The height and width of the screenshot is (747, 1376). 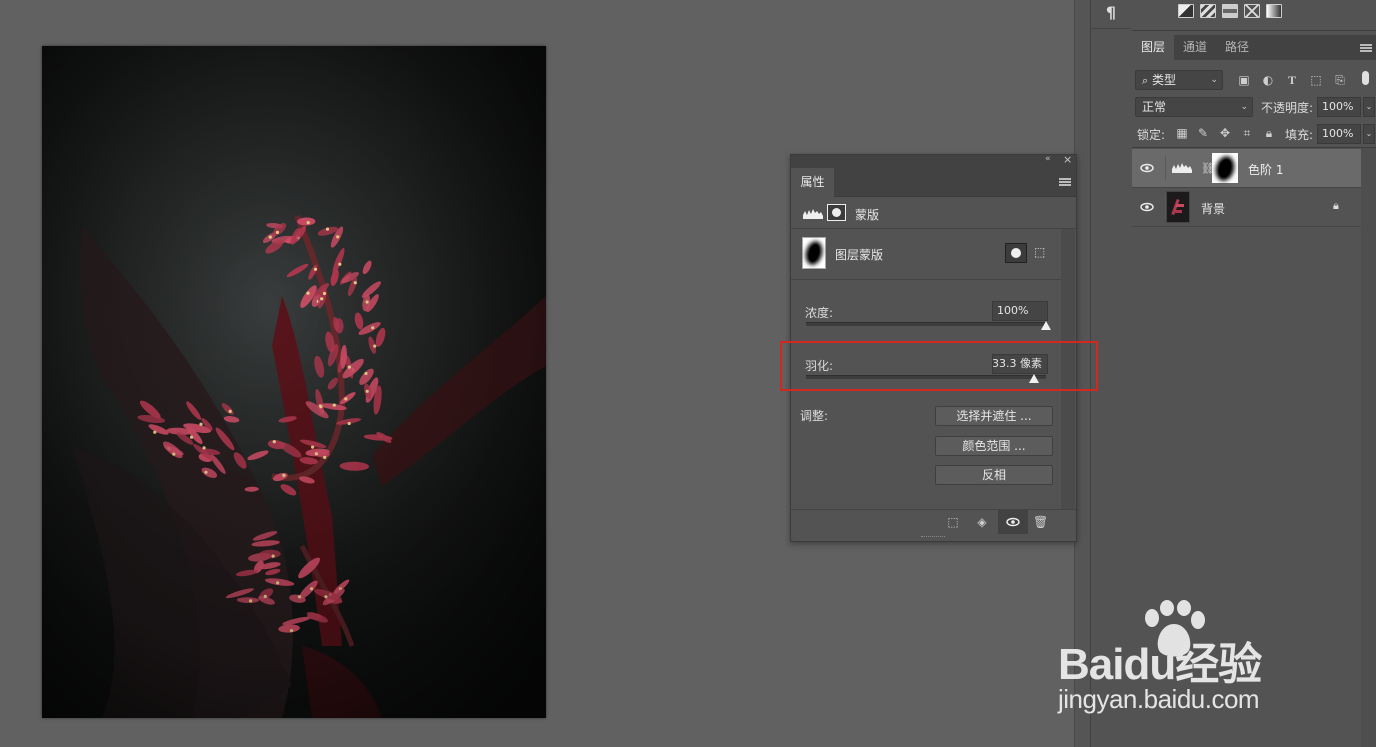 What do you see at coordinates (1041, 252) in the screenshot?
I see `vector-mask-icon: ⬚` at bounding box center [1041, 252].